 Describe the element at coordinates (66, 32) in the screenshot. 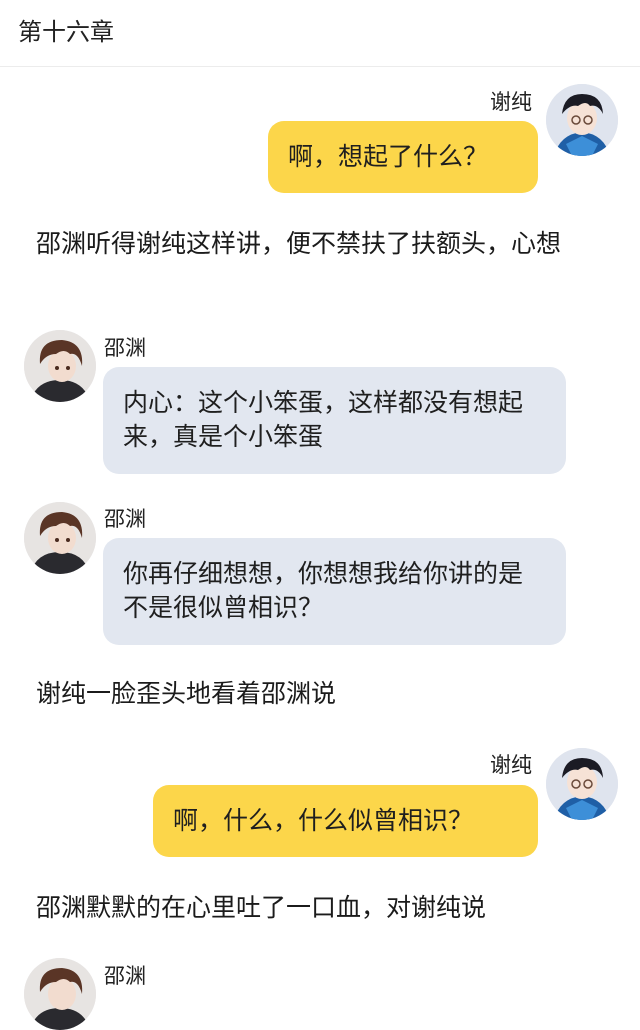

I see `chapter-title: 第十六章` at that location.